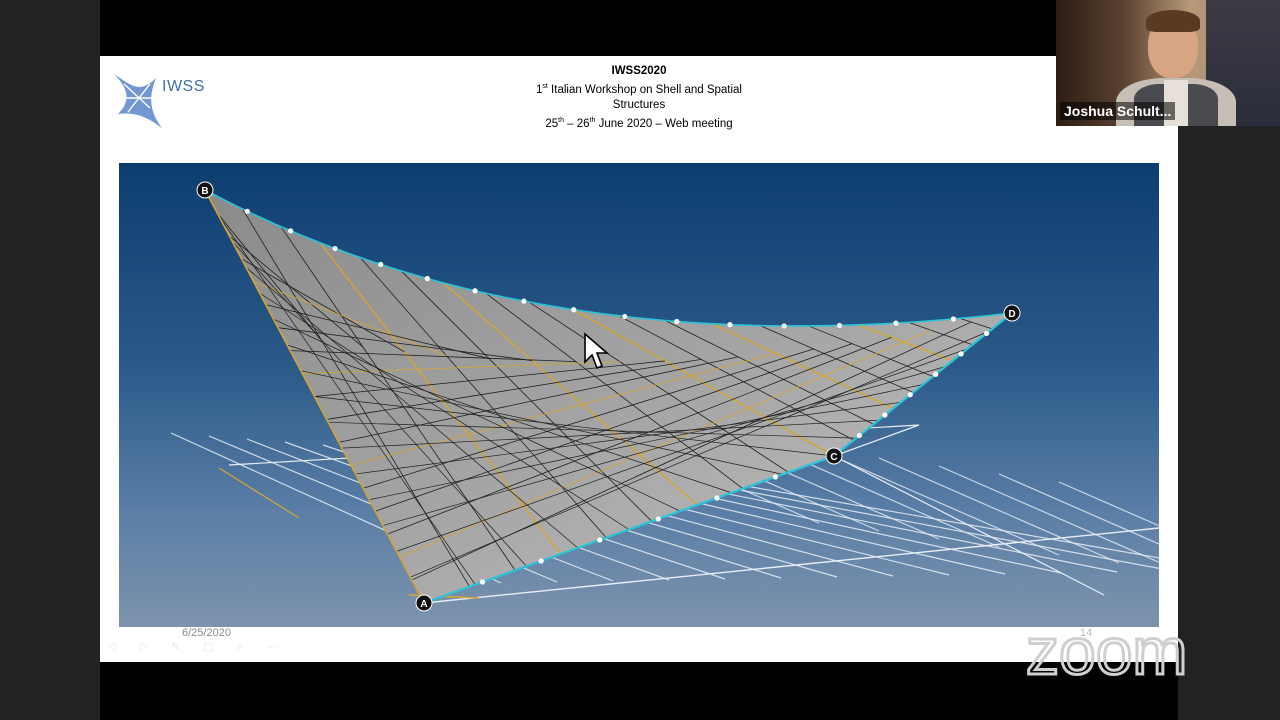 This screenshot has width=1280, height=720. Describe the element at coordinates (206, 633) in the screenshot. I see `slide-date: 6/25/2020` at that location.